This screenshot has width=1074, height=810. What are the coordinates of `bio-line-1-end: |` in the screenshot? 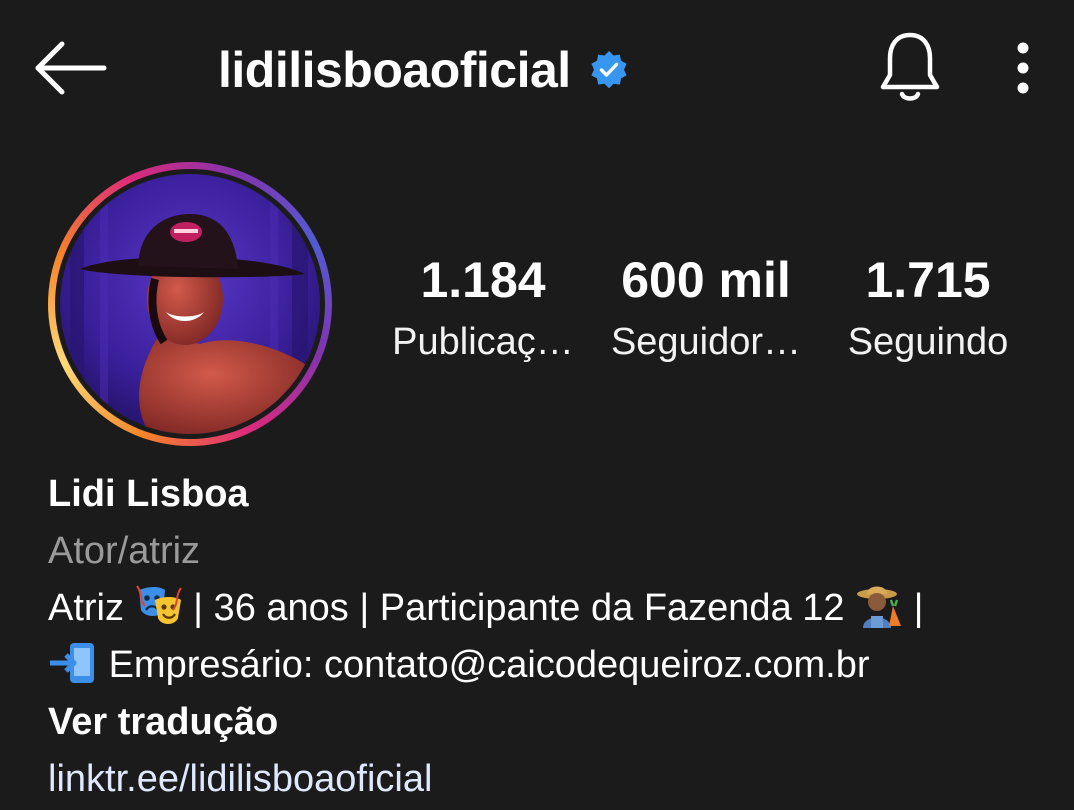 It's located at (918, 608).